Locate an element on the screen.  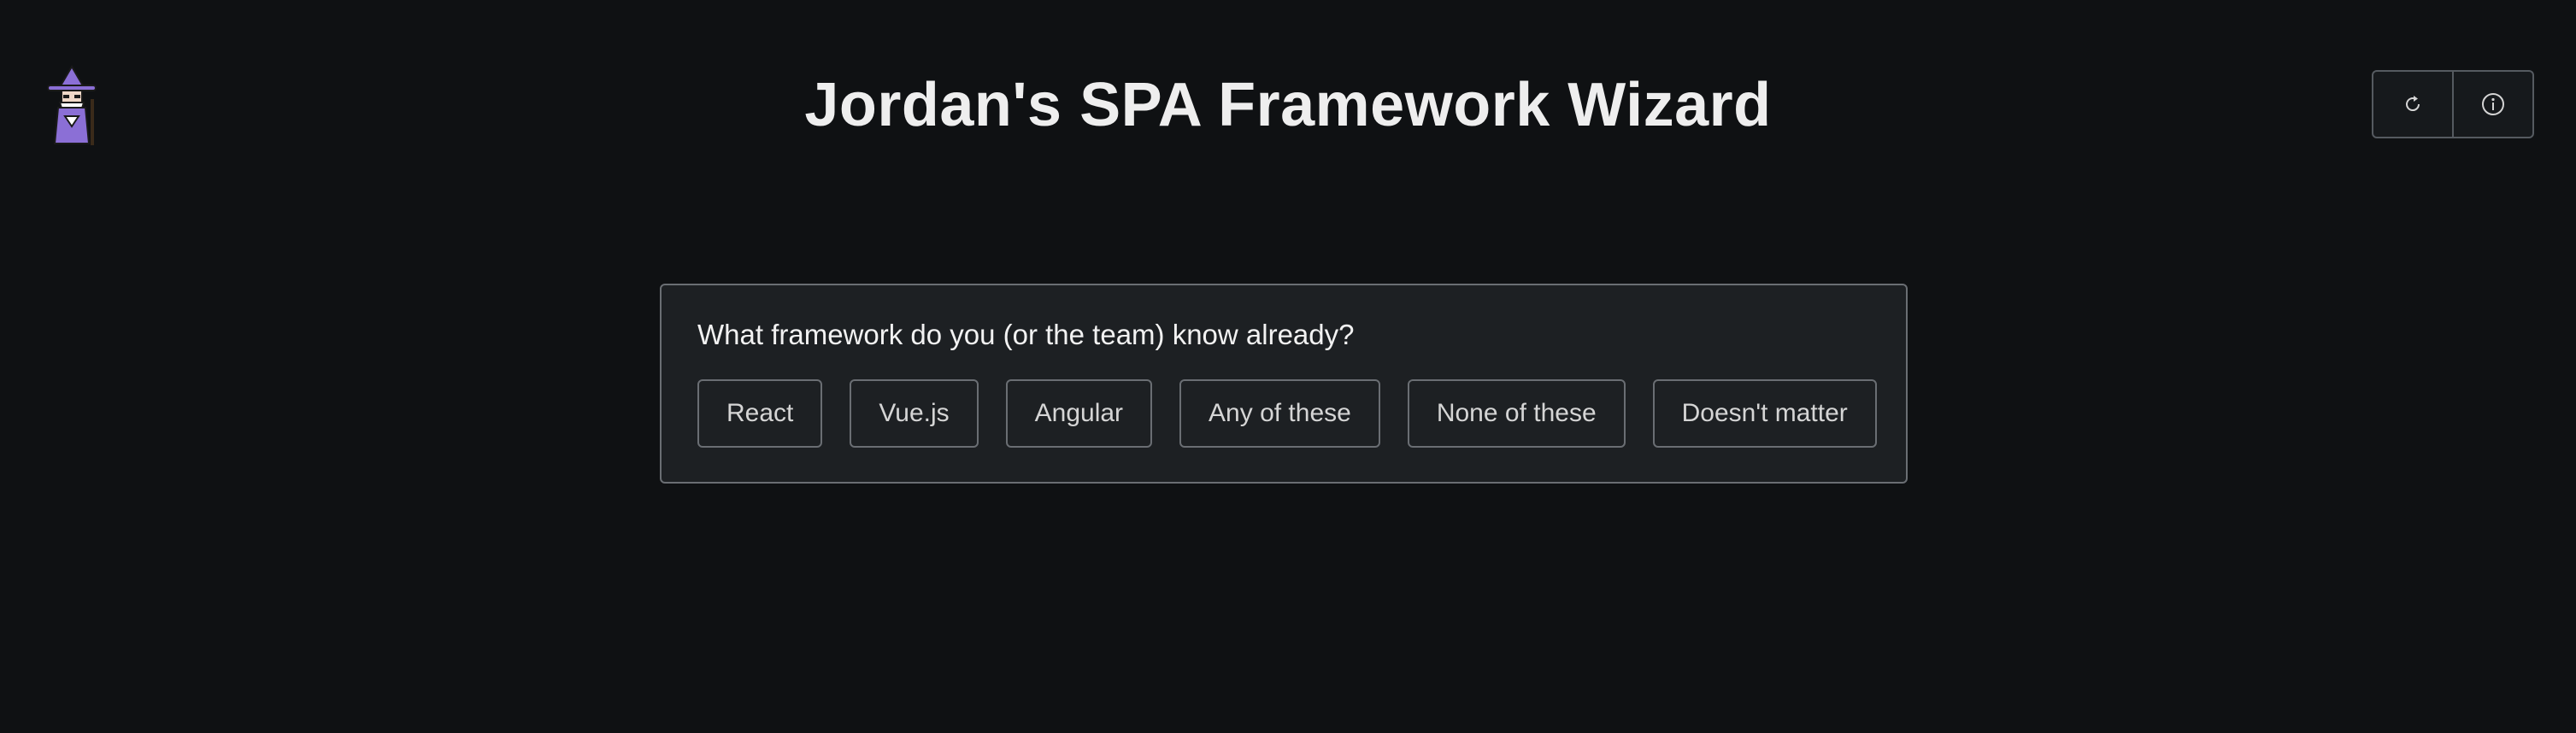
option-react-button: React is located at coordinates (760, 413).